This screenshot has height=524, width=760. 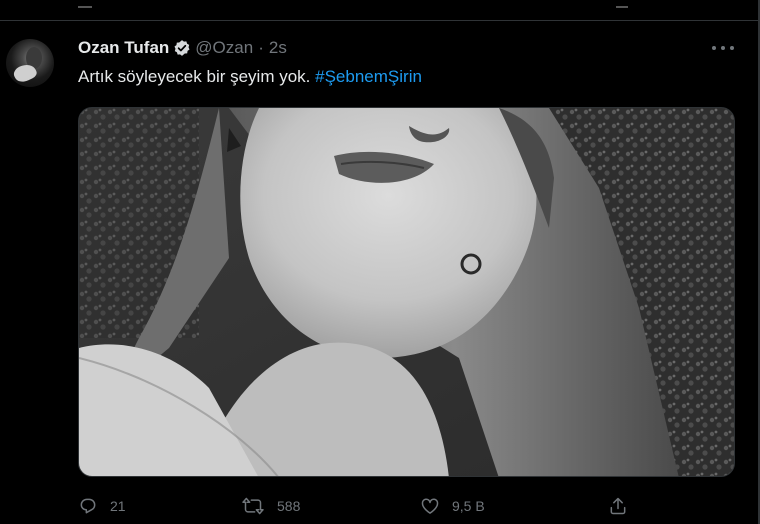 I want to click on retweet-icon, so click(x=253, y=506).